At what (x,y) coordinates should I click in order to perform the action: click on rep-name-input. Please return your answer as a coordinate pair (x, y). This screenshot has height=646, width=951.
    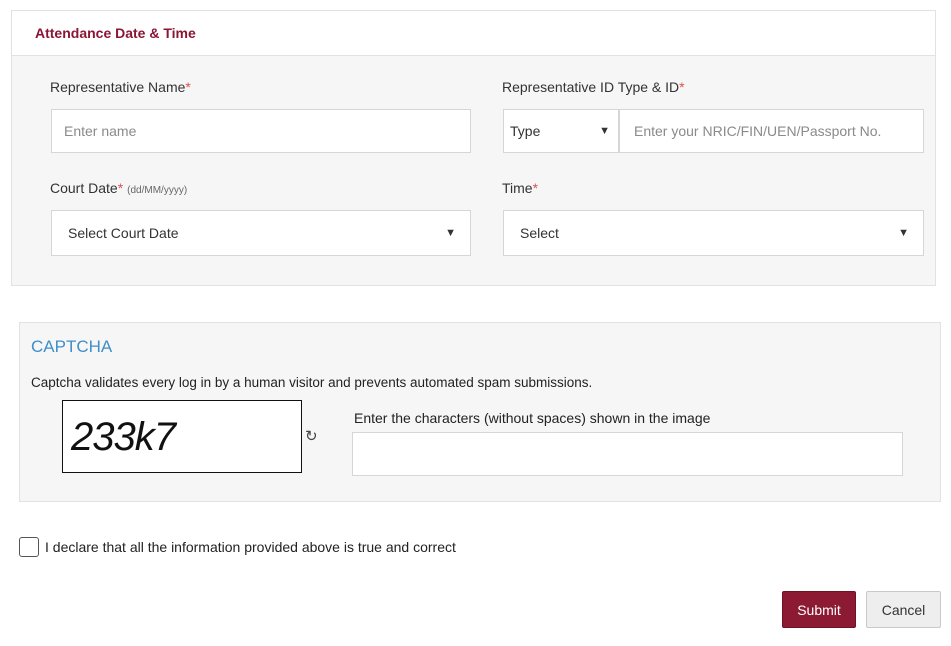
    Looking at the image, I should click on (261, 131).